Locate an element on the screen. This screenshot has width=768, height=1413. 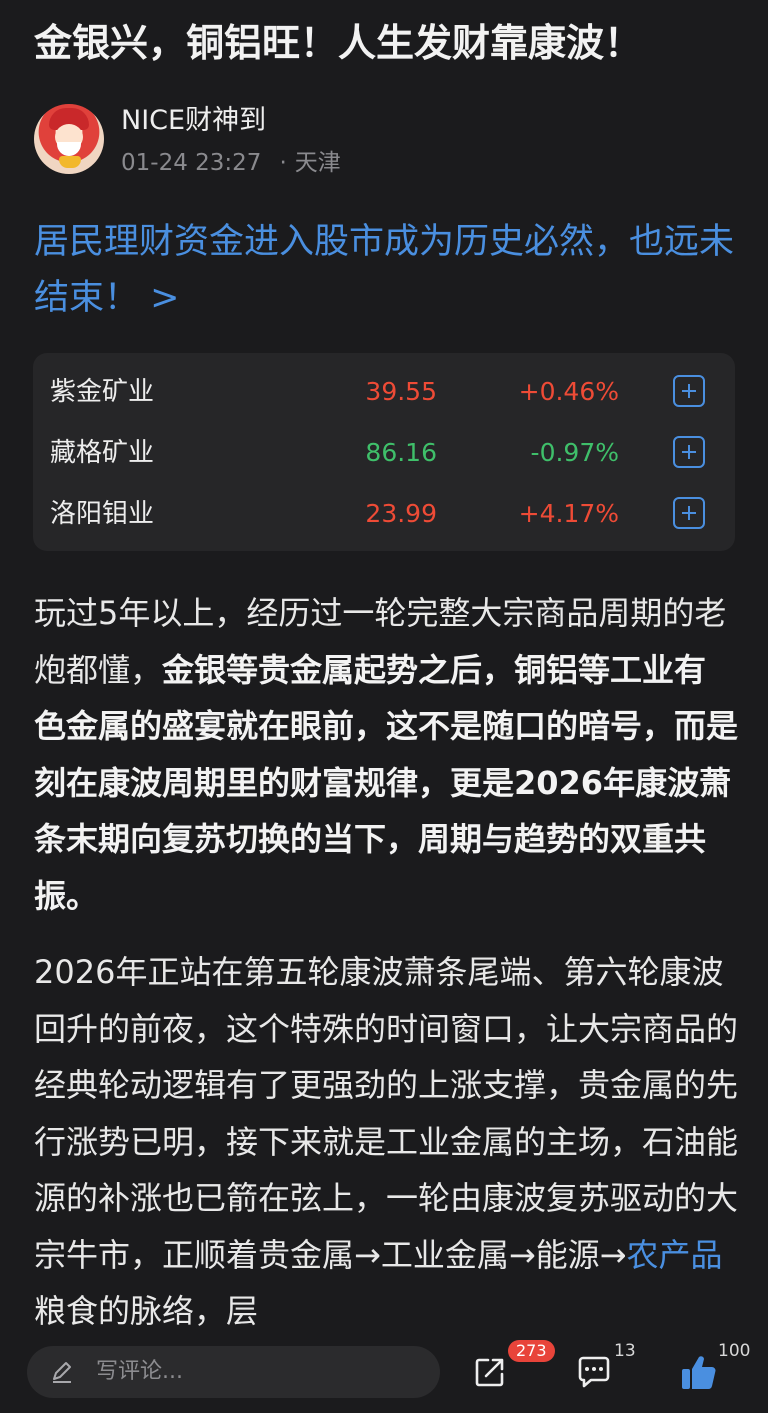
share-button: 273 is located at coordinates (513, 1373).